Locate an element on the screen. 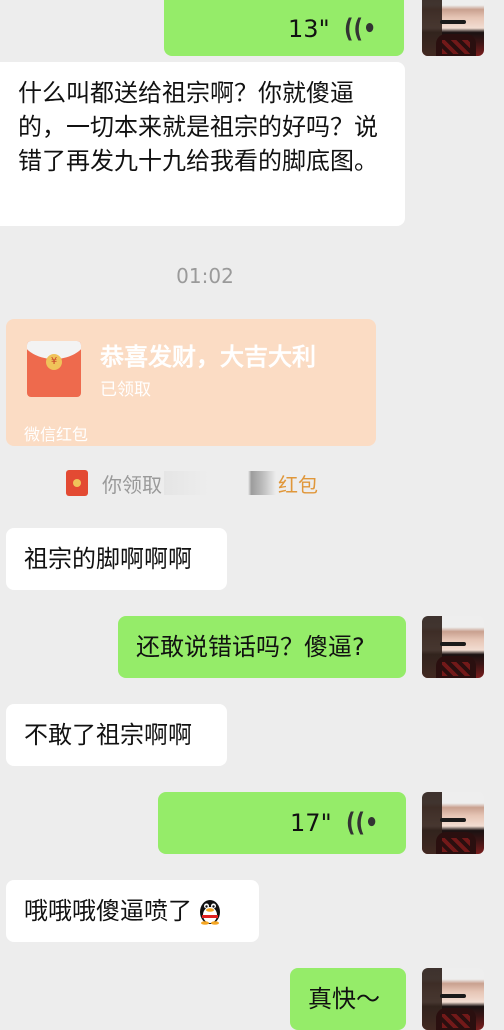  blurred-name is located at coordinates (220, 483).